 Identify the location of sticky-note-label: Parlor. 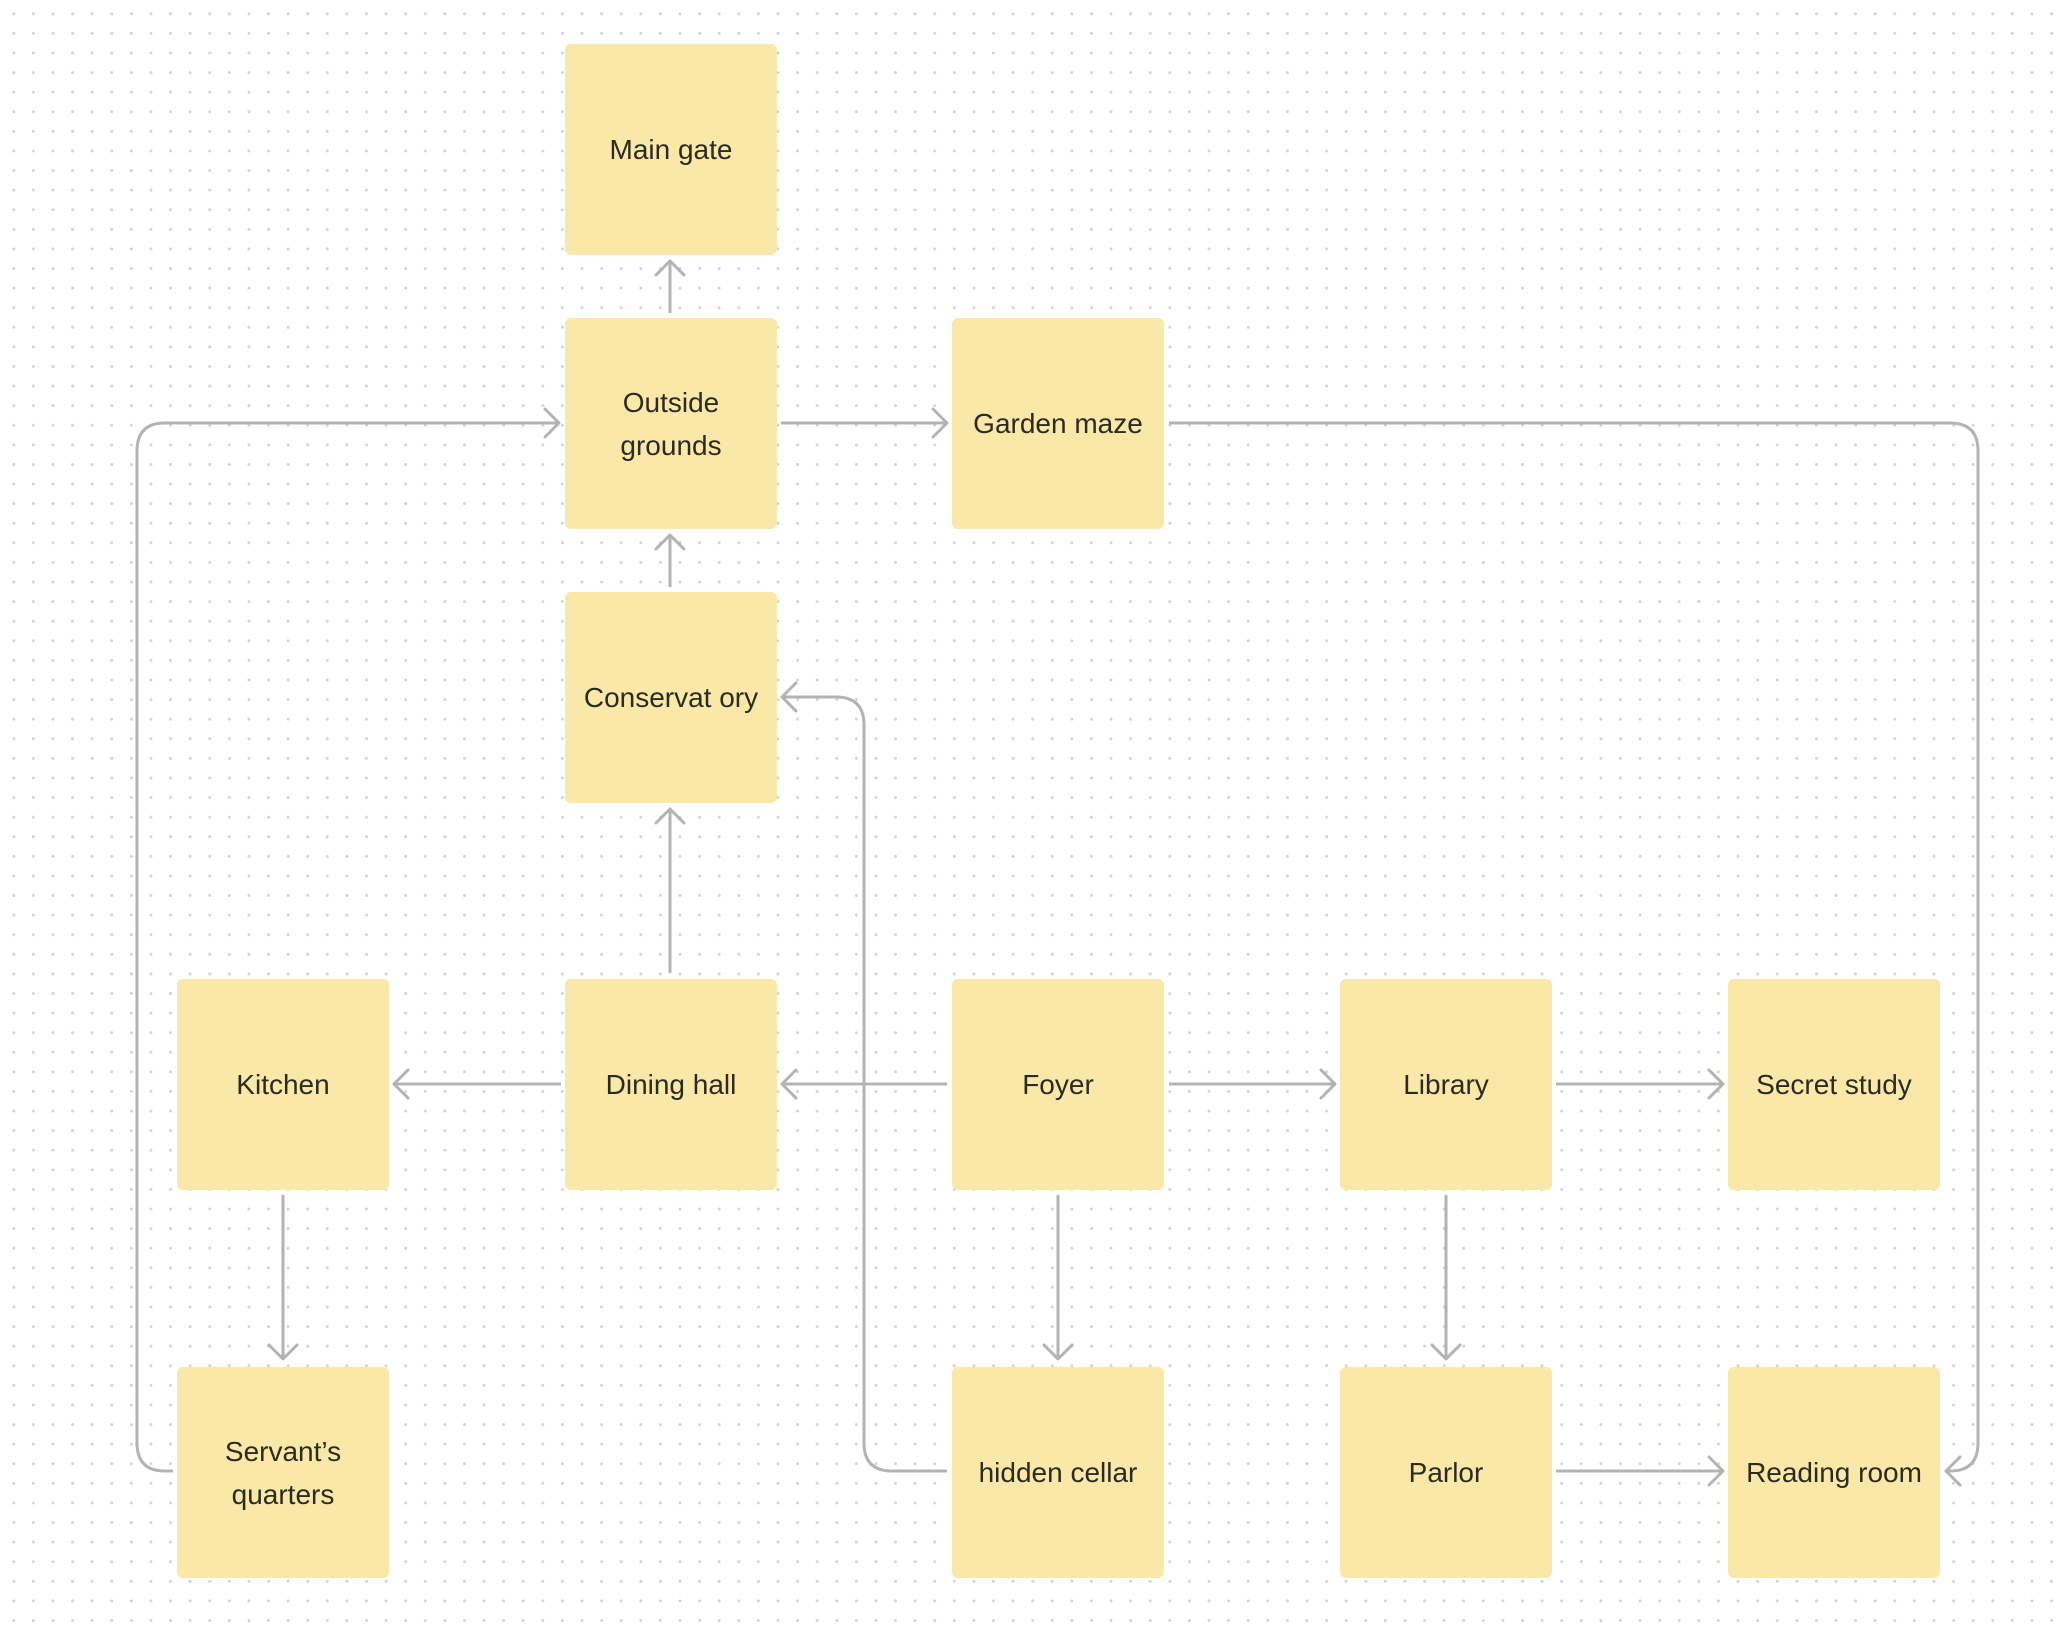
(1446, 1472).